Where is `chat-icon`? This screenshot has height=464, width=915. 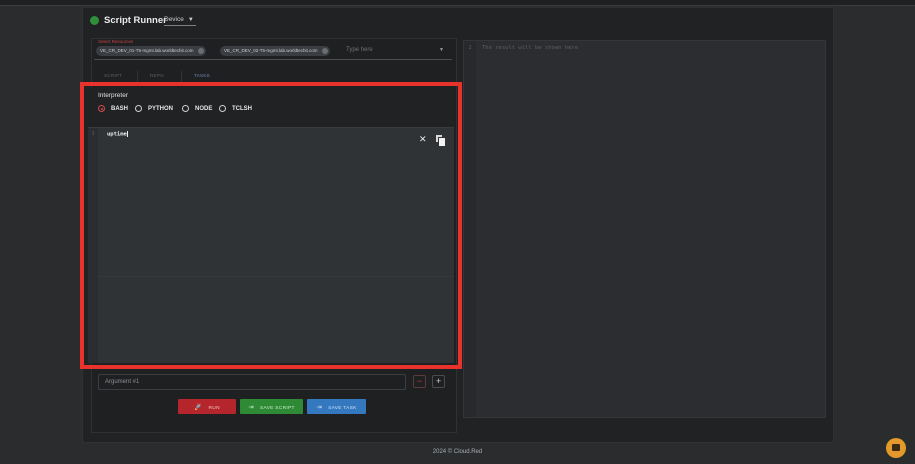 chat-icon is located at coordinates (896, 447).